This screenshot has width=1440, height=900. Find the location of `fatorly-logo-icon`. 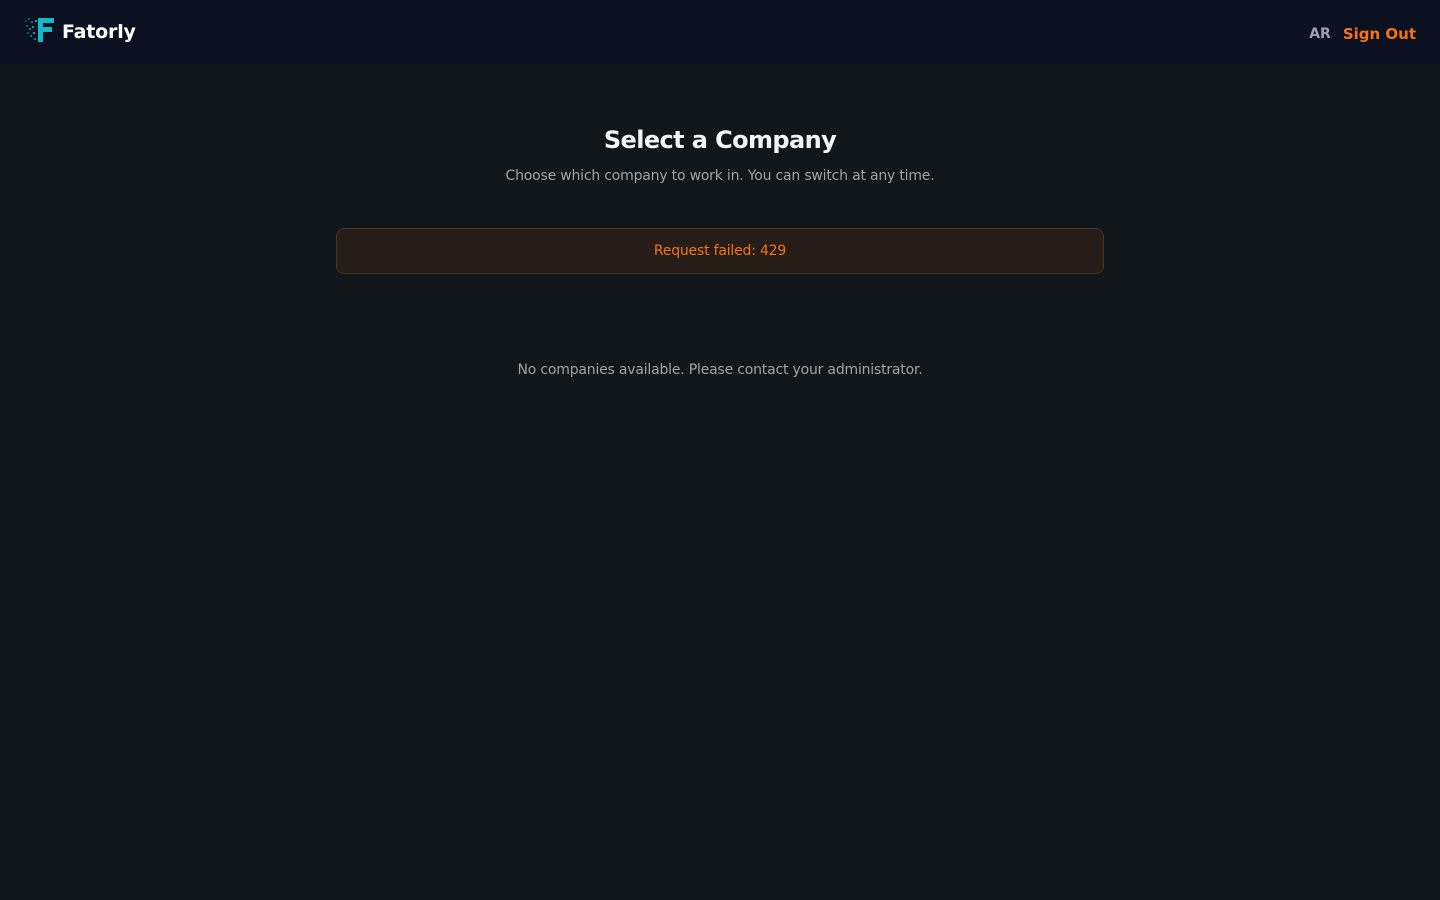

fatorly-logo-icon is located at coordinates (40, 32).